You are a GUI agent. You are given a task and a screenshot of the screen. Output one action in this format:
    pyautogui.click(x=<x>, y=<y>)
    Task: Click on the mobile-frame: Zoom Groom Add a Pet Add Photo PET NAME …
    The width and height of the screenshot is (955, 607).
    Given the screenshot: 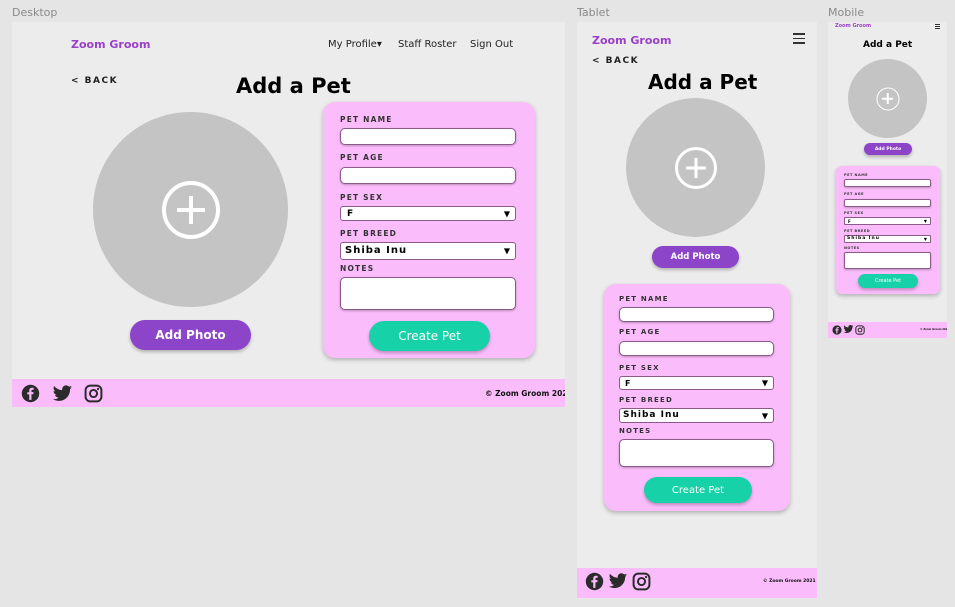 What is the action you would take?
    pyautogui.click(x=887, y=180)
    